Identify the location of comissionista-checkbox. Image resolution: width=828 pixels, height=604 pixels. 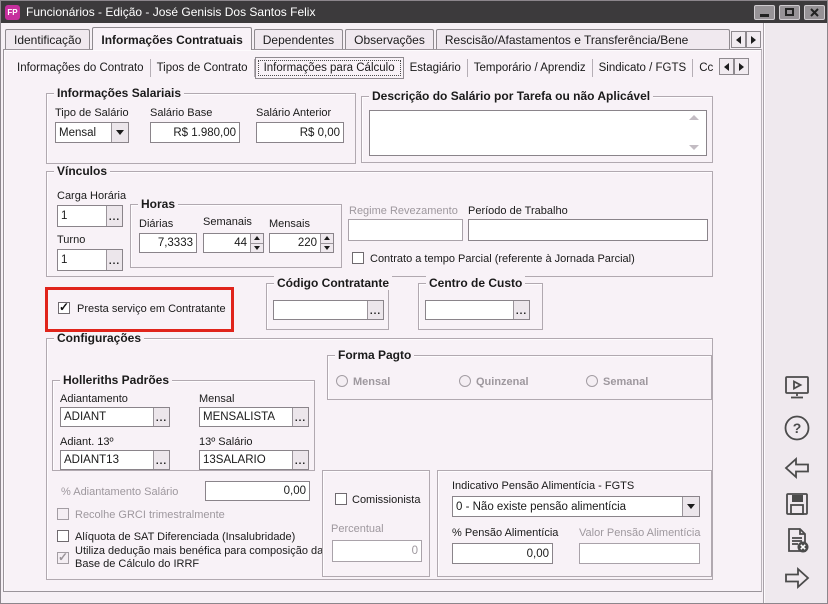
(341, 499).